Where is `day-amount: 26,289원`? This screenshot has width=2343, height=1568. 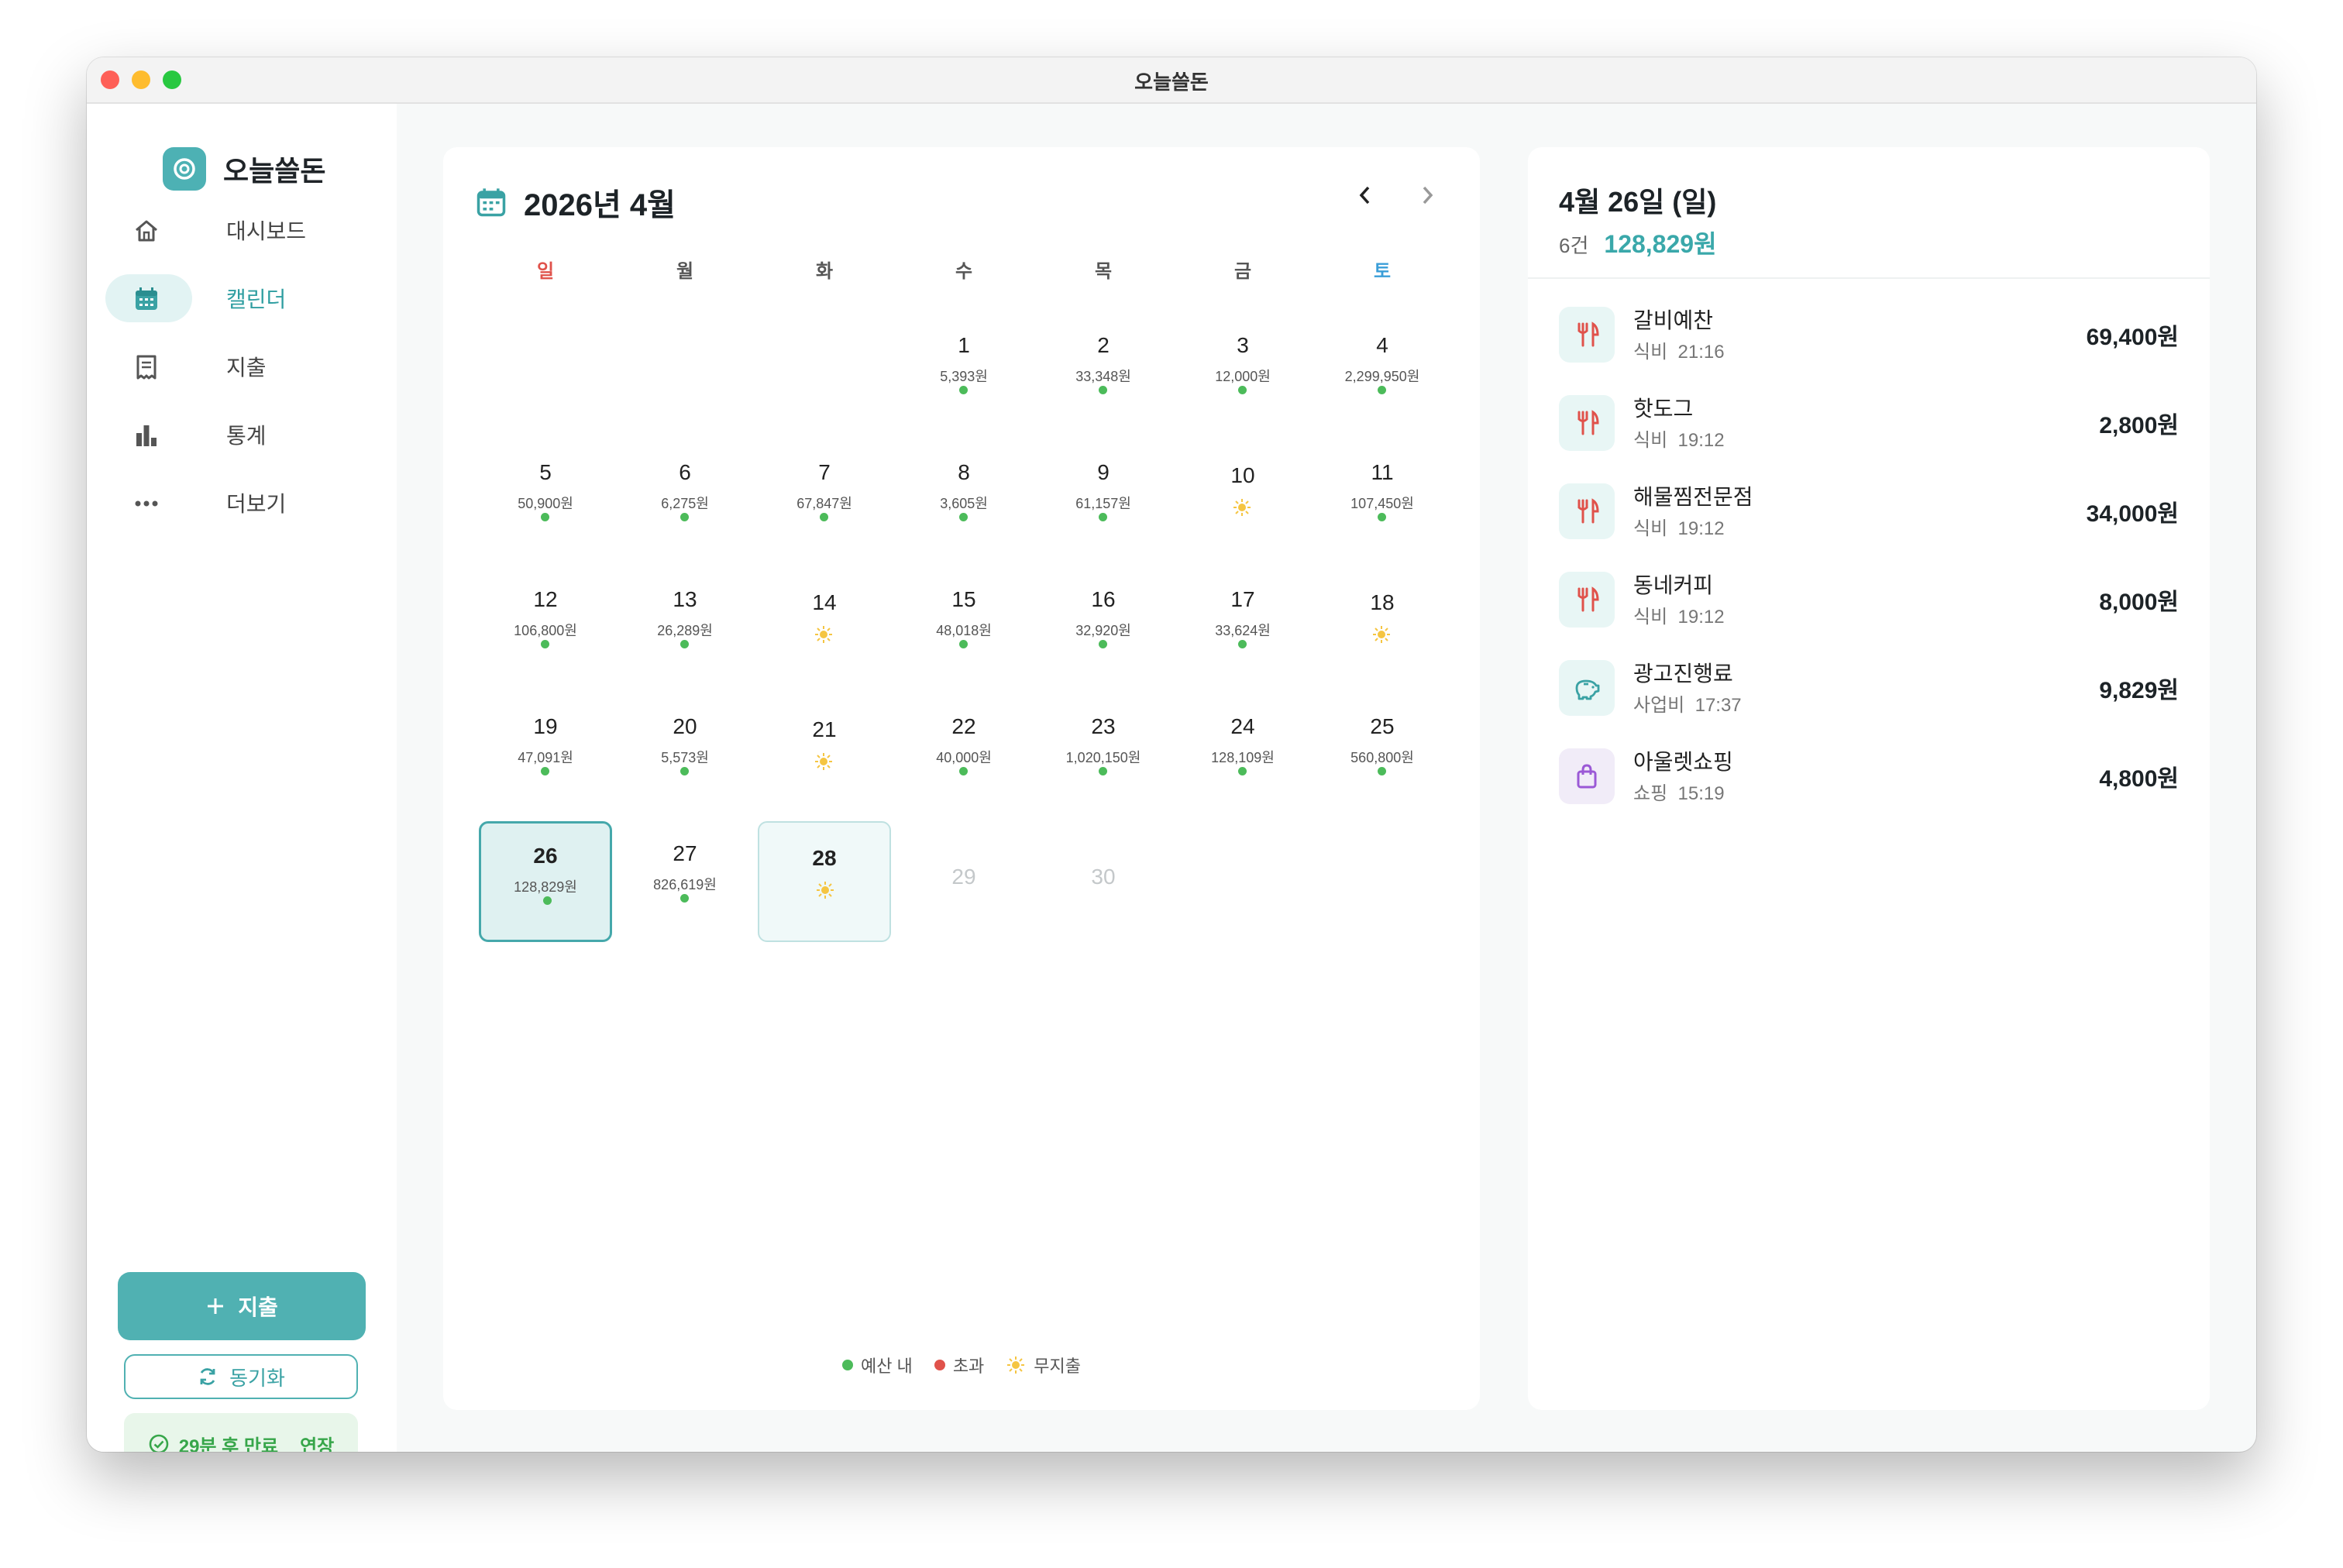 day-amount: 26,289원 is located at coordinates (685, 630).